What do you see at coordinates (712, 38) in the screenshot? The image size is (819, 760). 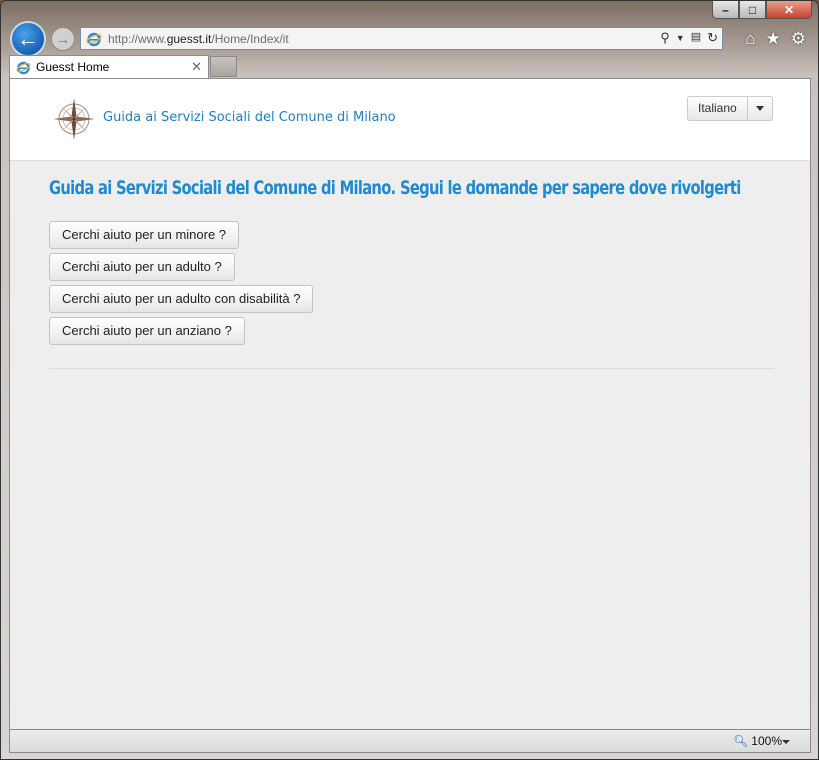 I see `refresh-icon: ↻` at bounding box center [712, 38].